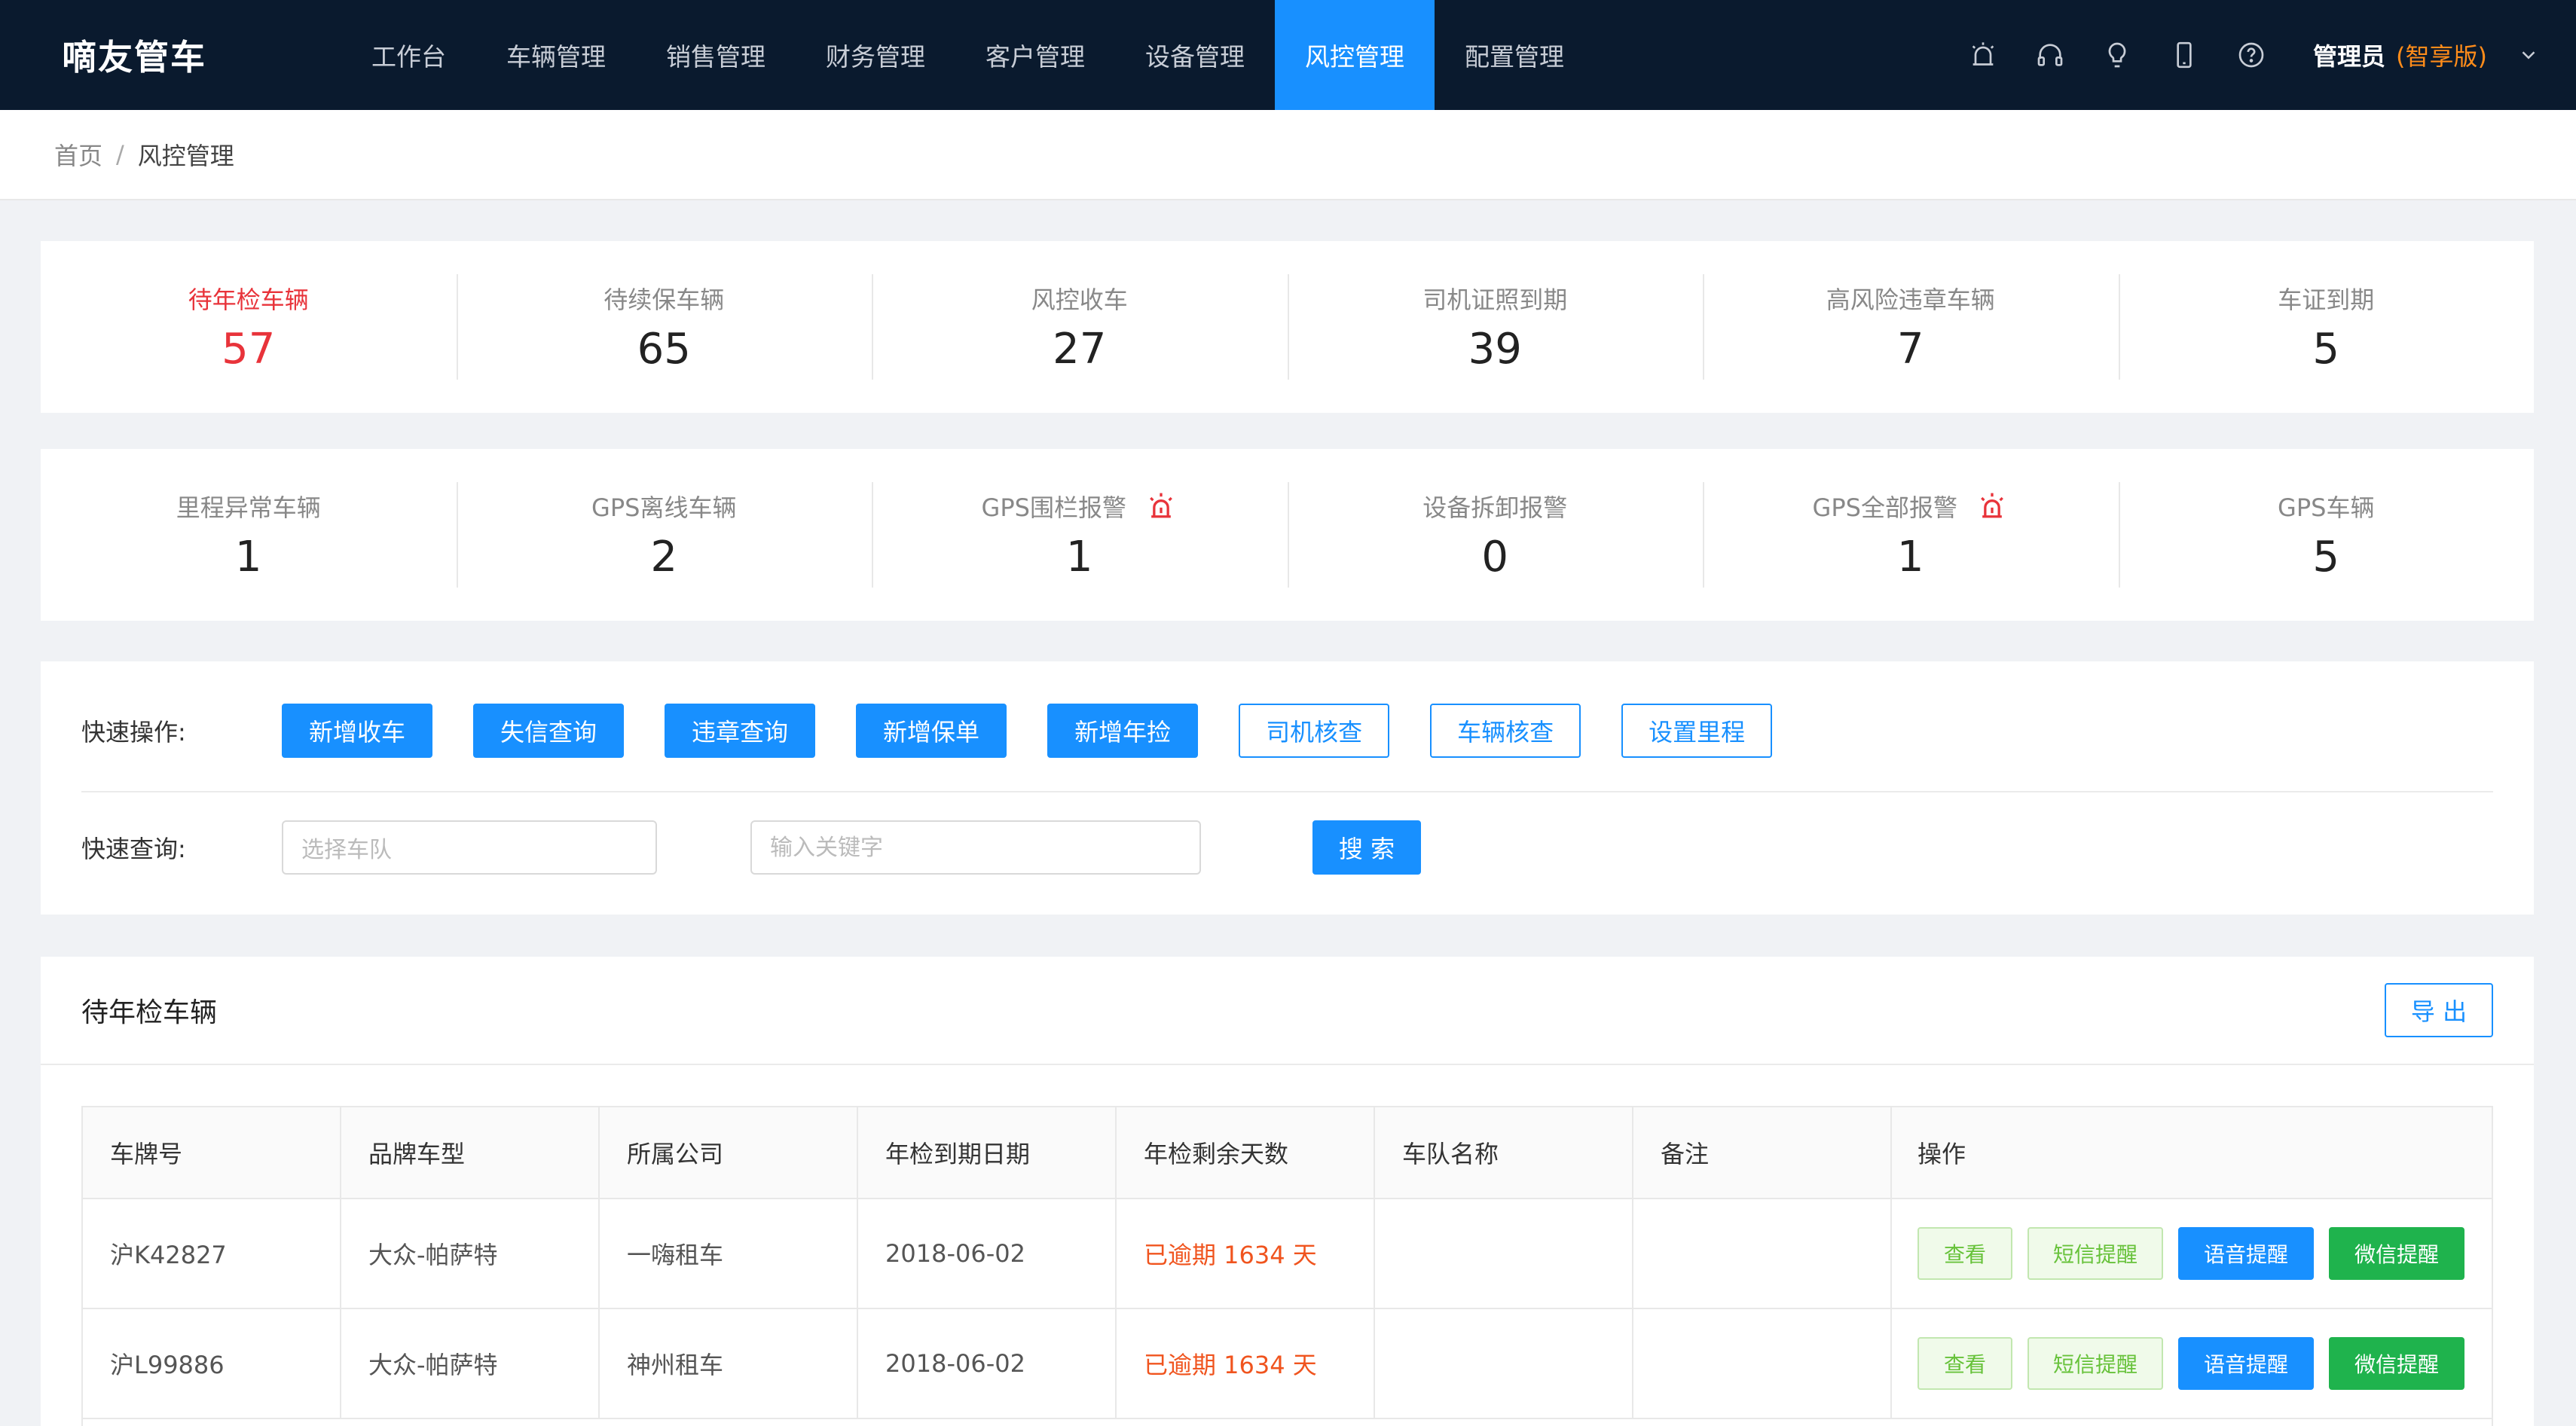 This screenshot has width=2576, height=1426. What do you see at coordinates (2251, 55) in the screenshot?
I see `help-icon` at bounding box center [2251, 55].